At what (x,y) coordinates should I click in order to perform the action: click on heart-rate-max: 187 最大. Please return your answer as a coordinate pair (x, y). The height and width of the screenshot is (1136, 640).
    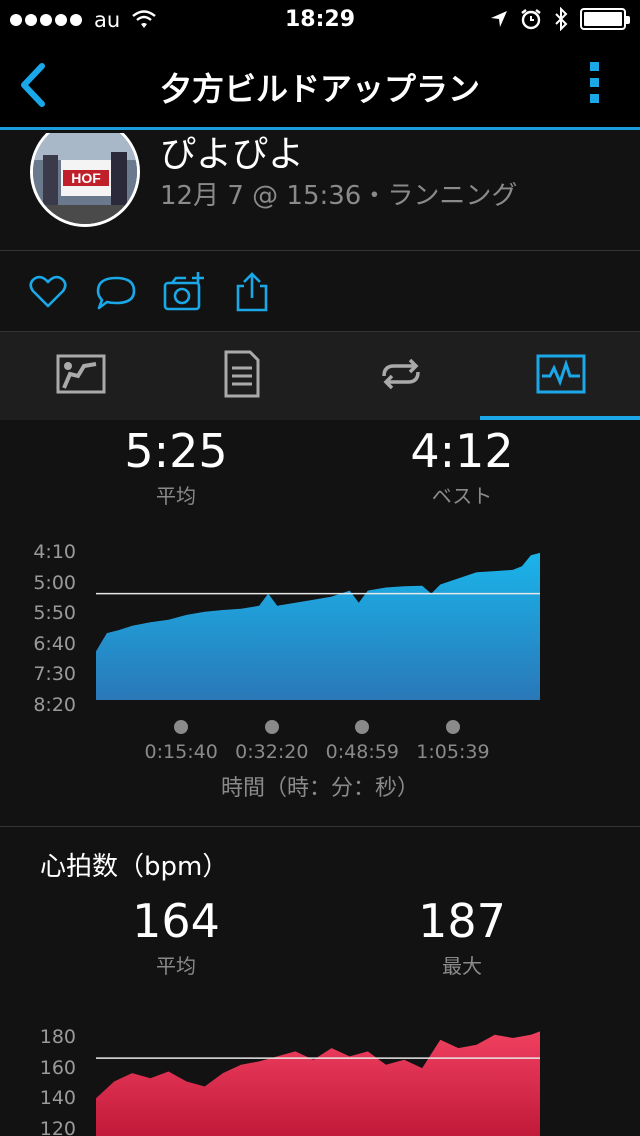
    Looking at the image, I should click on (462, 936).